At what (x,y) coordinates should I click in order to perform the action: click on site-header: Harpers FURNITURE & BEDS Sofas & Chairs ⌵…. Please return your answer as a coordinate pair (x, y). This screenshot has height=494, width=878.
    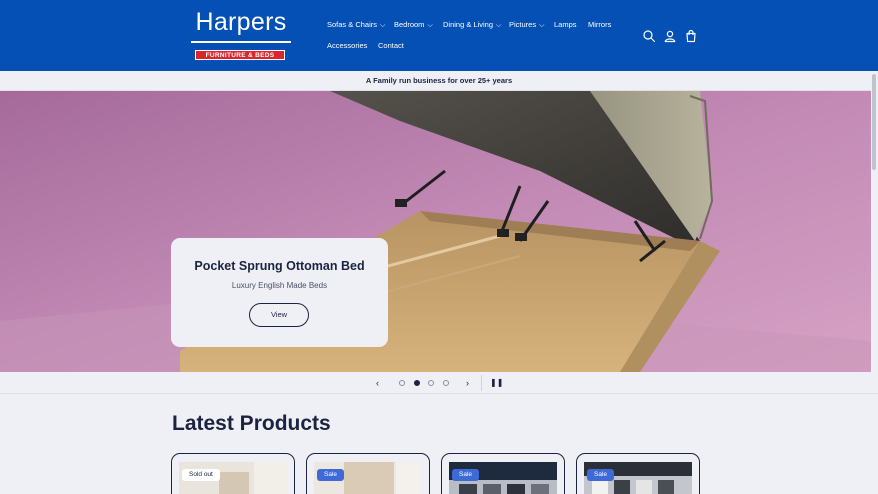
    Looking at the image, I should click on (439, 35).